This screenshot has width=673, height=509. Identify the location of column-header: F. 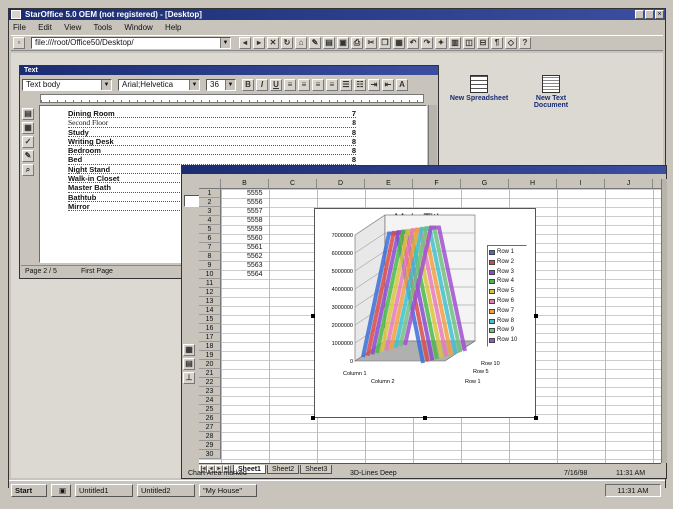
(437, 184).